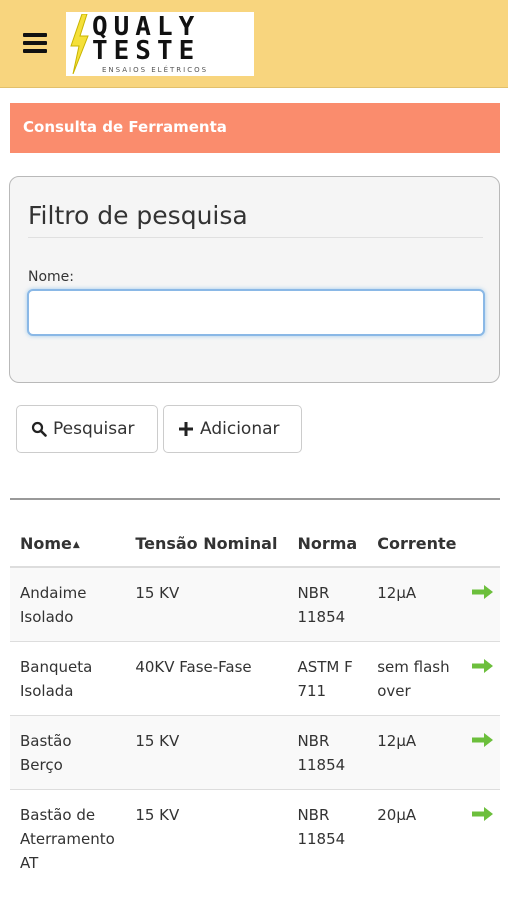 This screenshot has height=900, width=508. I want to click on column-header-norma: Norma, so click(327, 544).